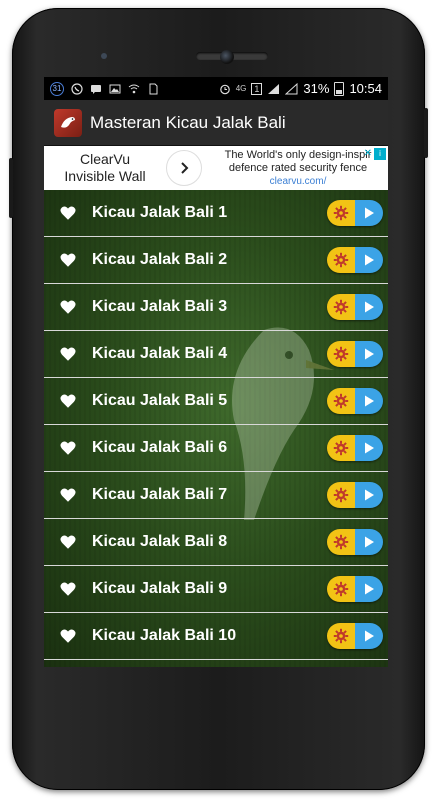  What do you see at coordinates (368, 153) in the screenshot?
I see `ad-close-icon: ✕` at bounding box center [368, 153].